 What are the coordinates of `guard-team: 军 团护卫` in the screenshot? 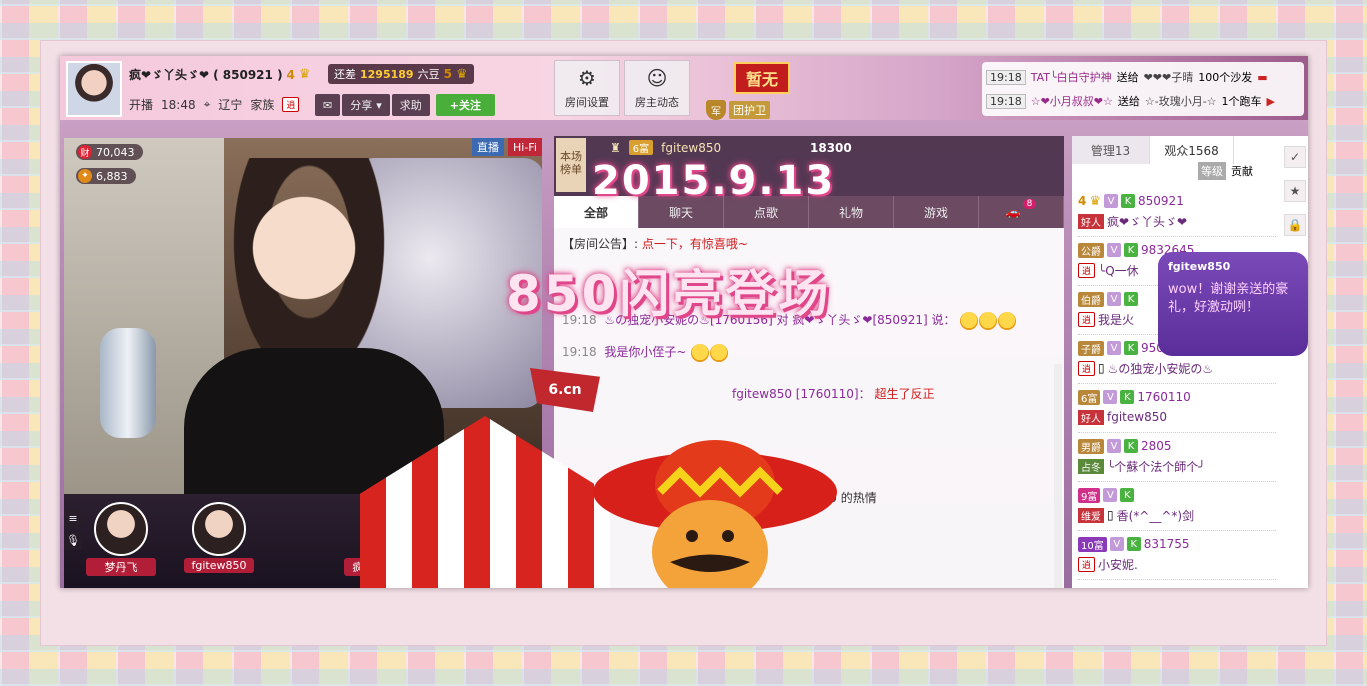 It's located at (738, 110).